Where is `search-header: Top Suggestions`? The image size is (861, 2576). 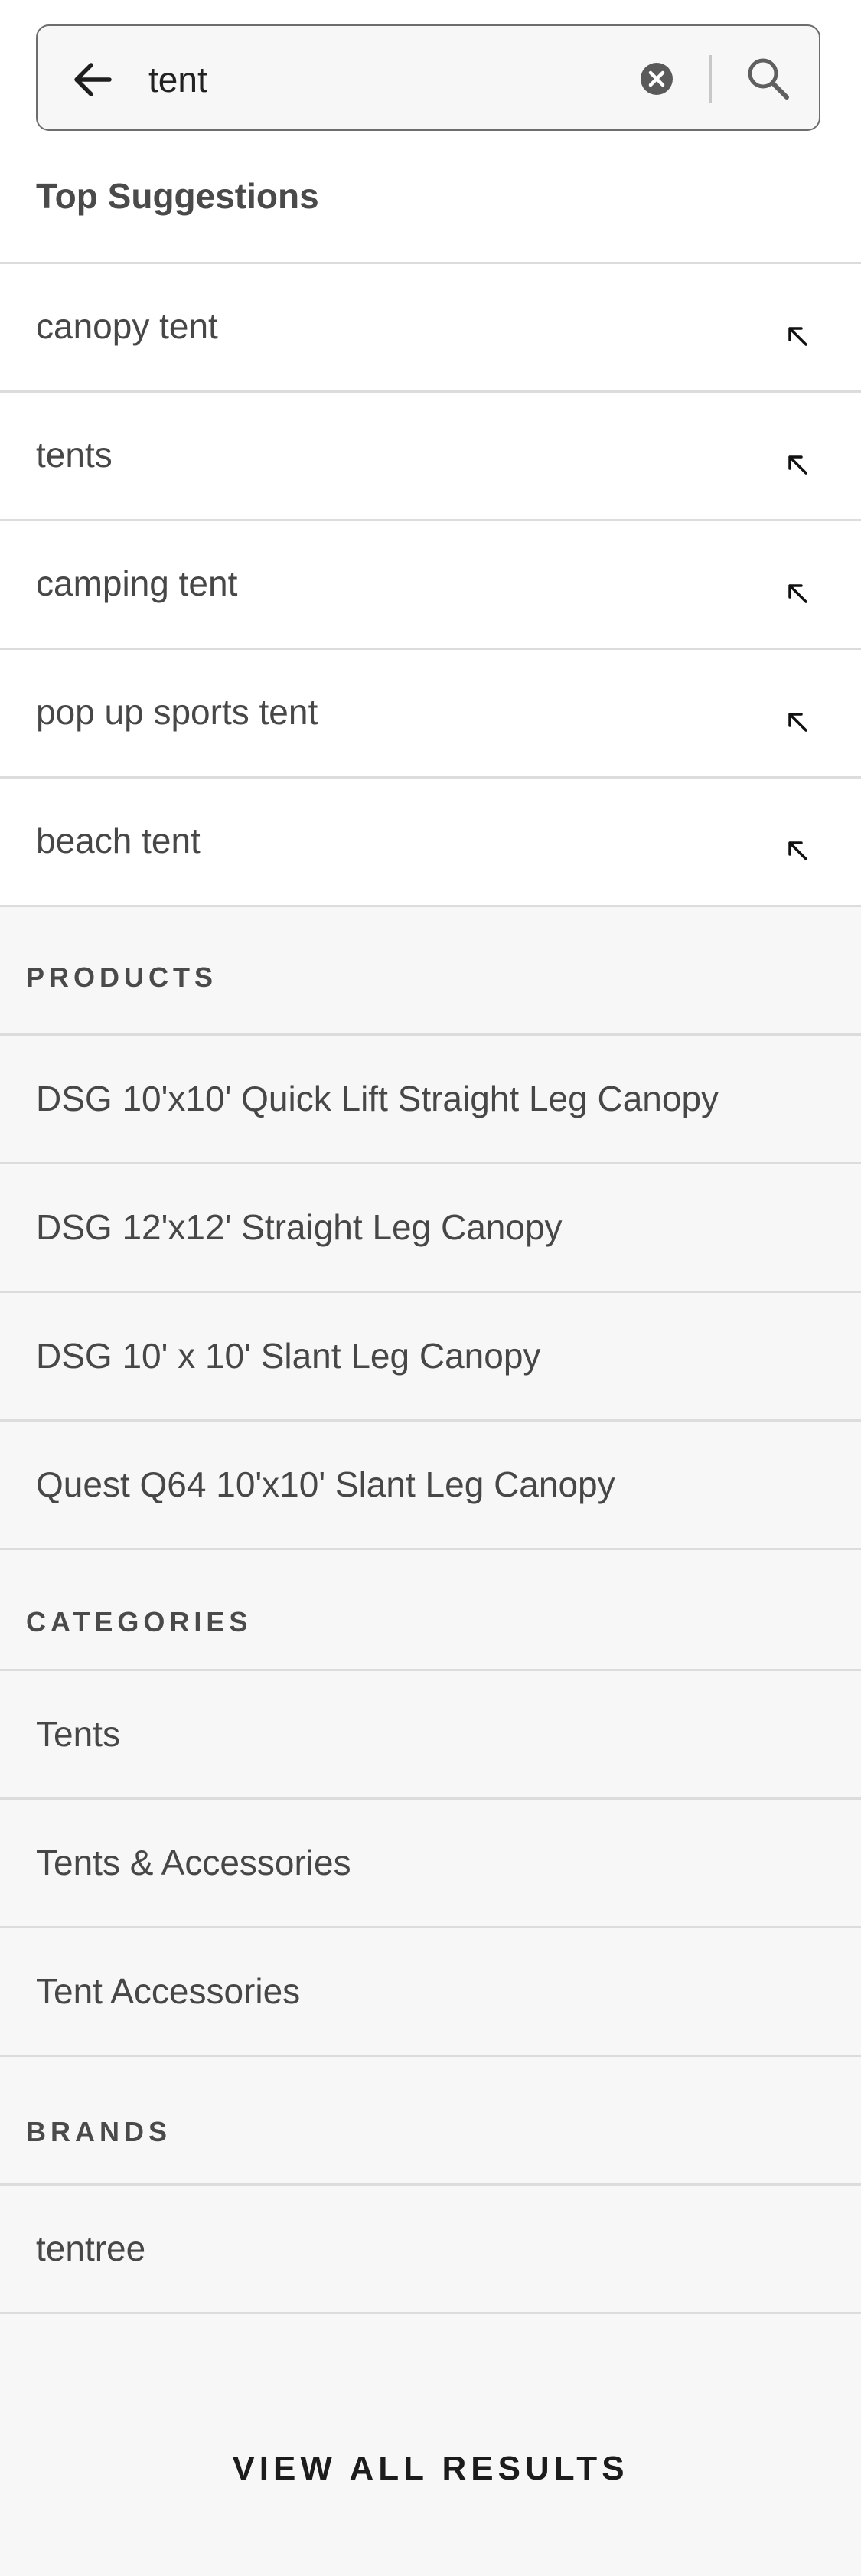 search-header: Top Suggestions is located at coordinates (430, 131).